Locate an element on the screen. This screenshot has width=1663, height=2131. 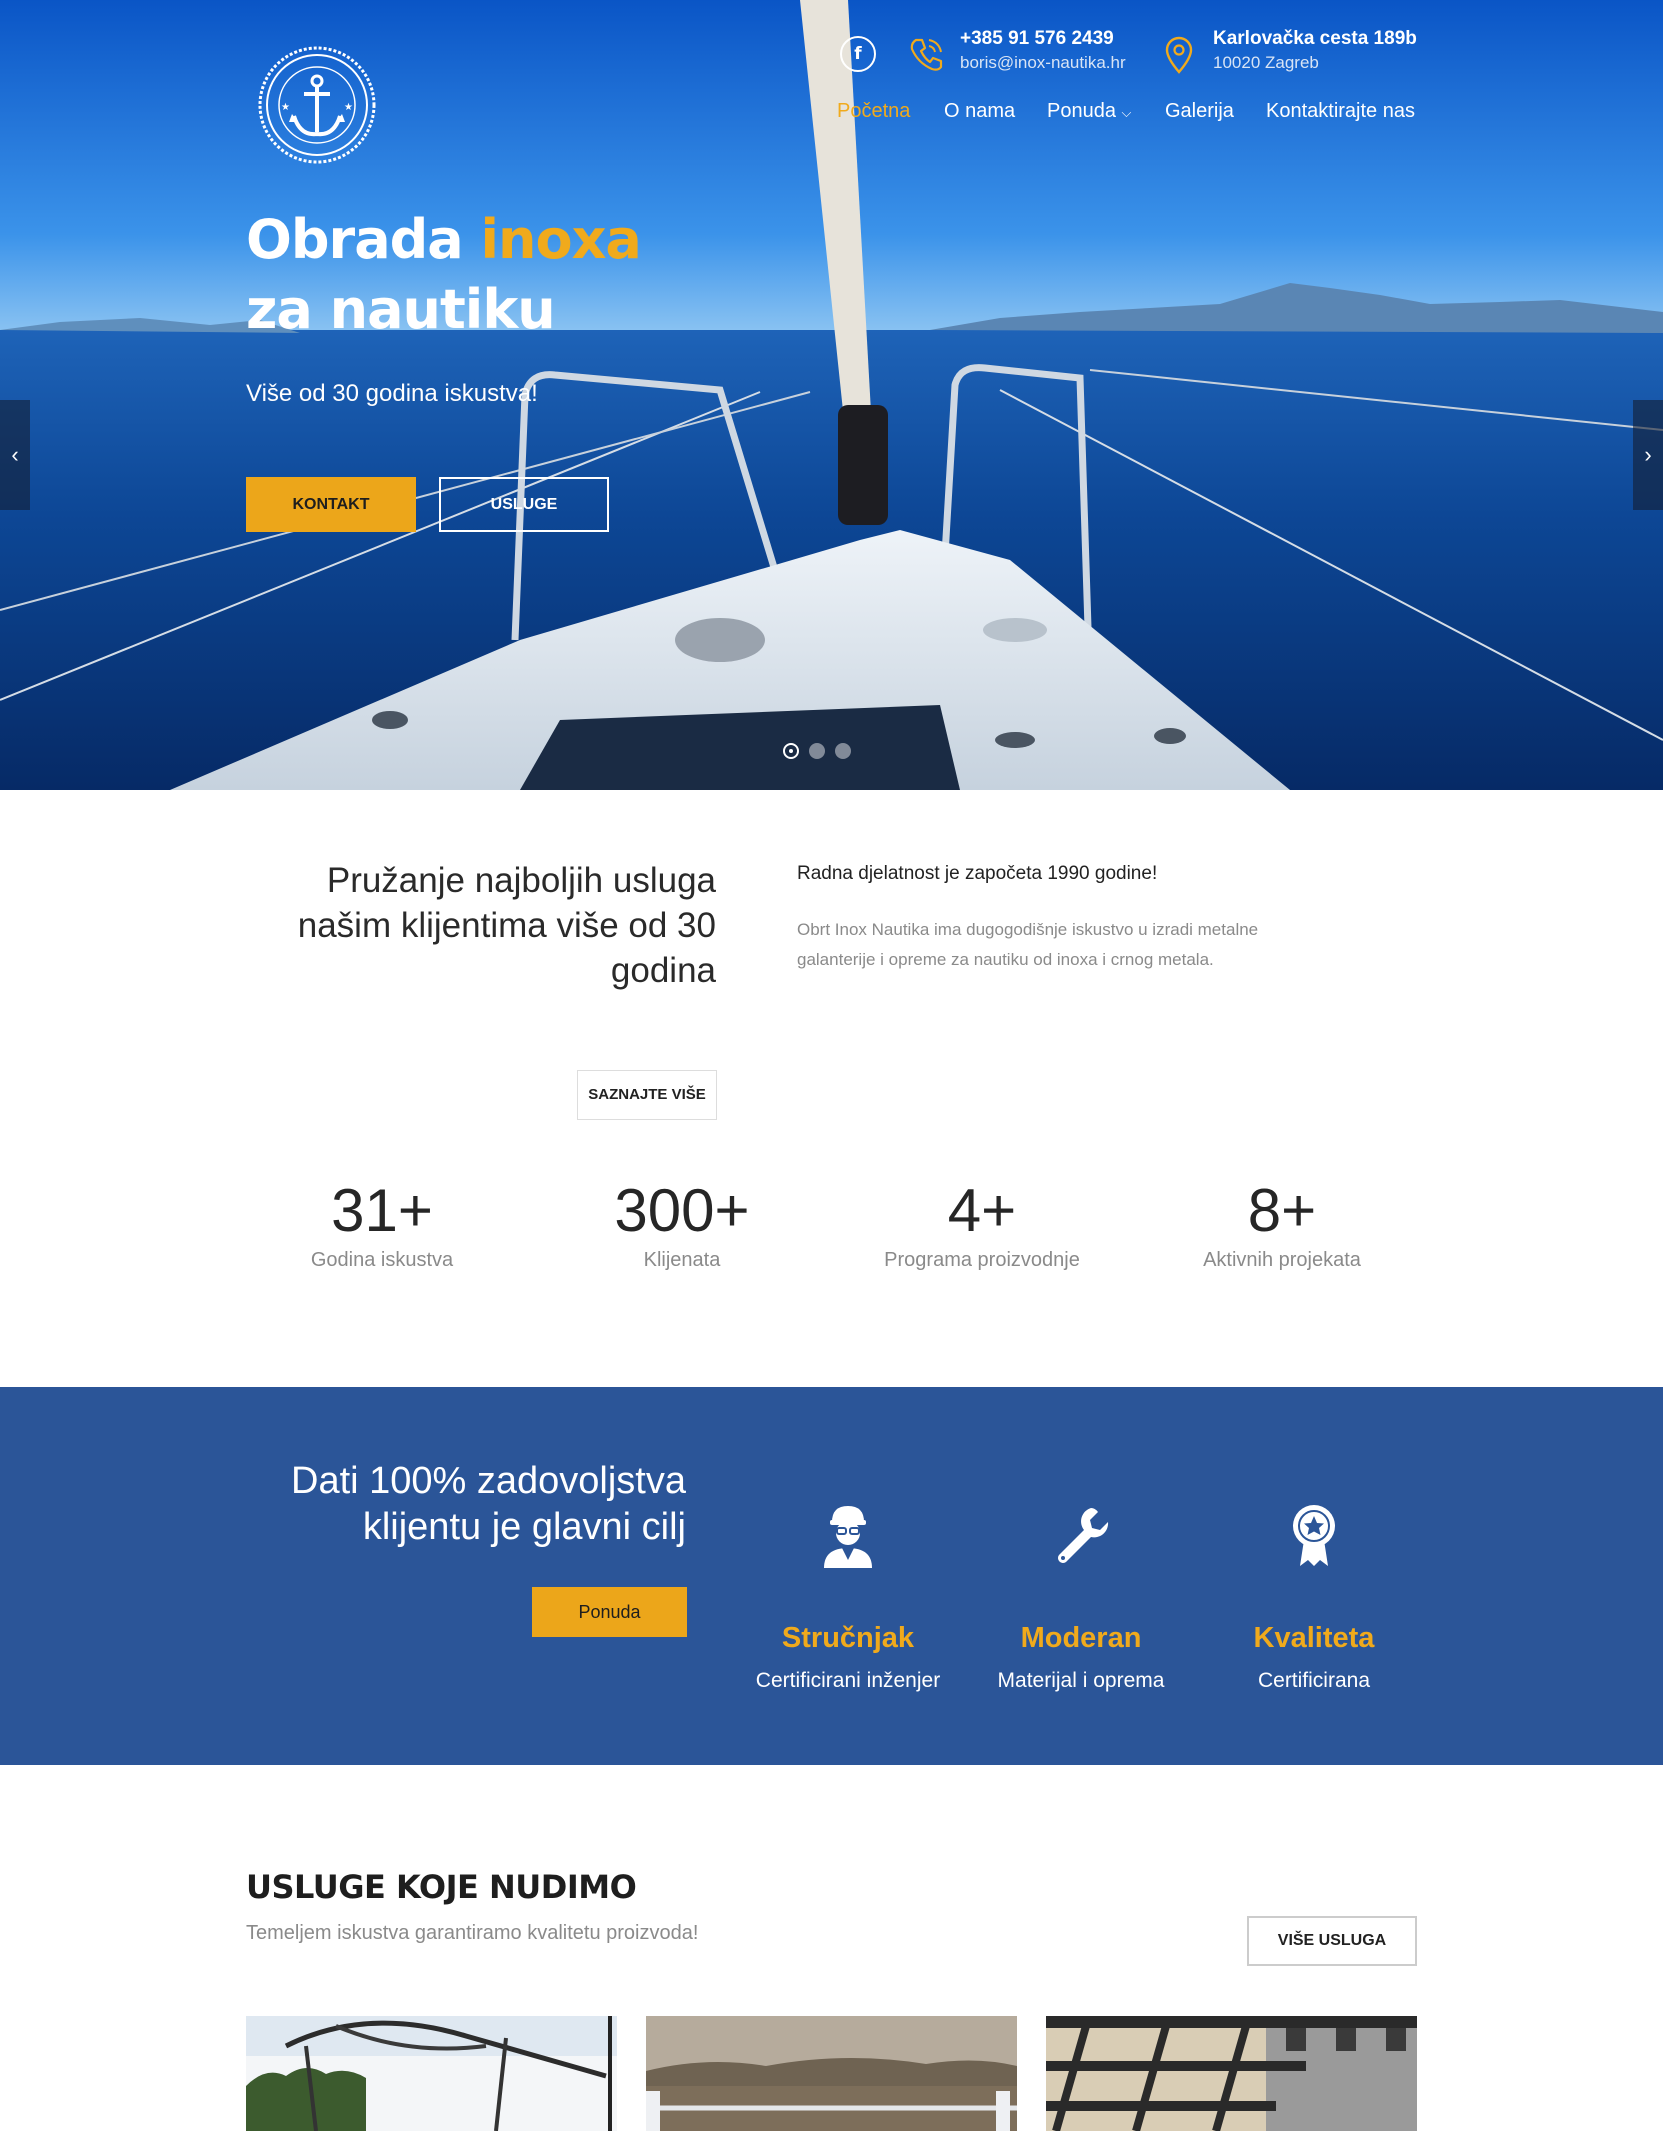
feature-modern: Moderan Materijal i oprema is located at coordinates (1081, 1596).